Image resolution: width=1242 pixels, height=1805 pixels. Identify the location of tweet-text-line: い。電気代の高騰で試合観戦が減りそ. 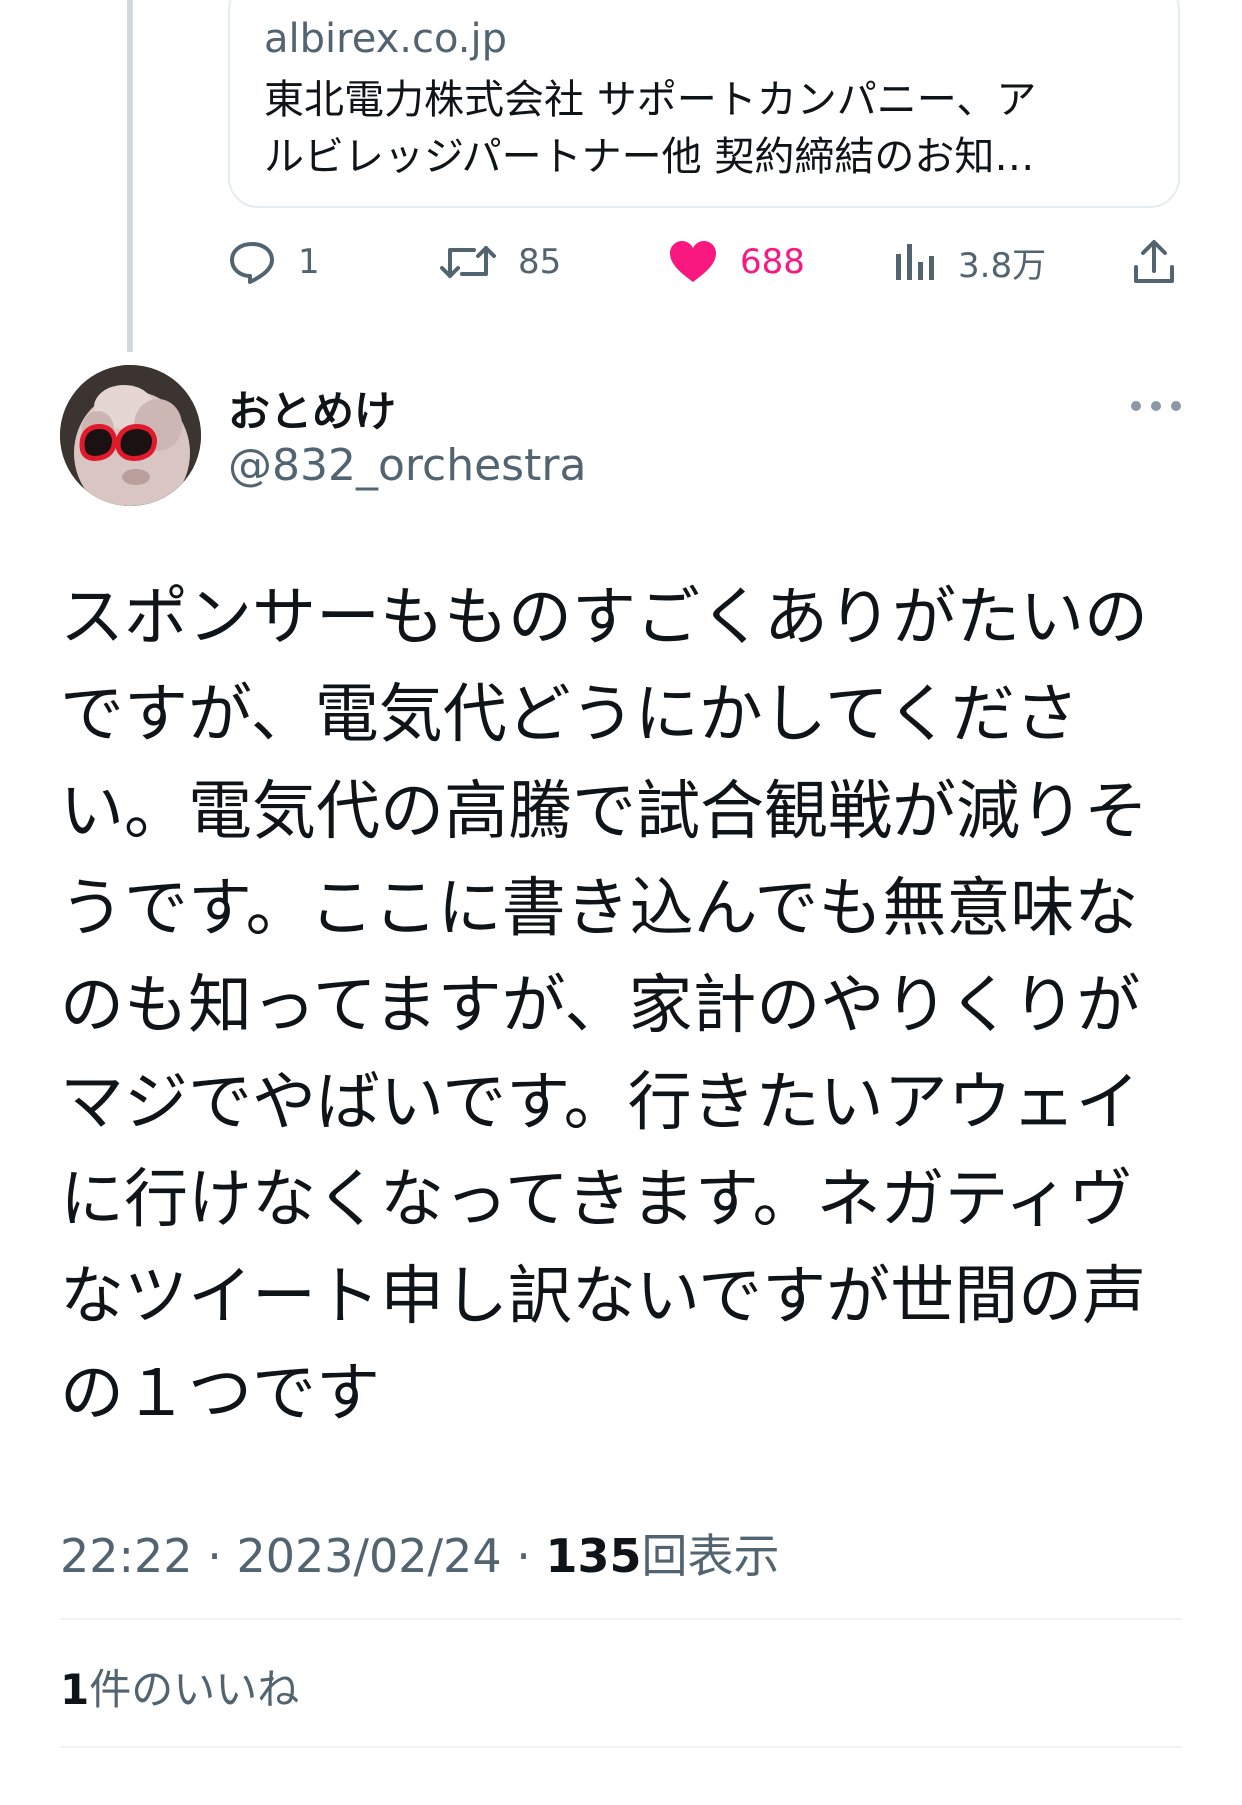
(604, 812).